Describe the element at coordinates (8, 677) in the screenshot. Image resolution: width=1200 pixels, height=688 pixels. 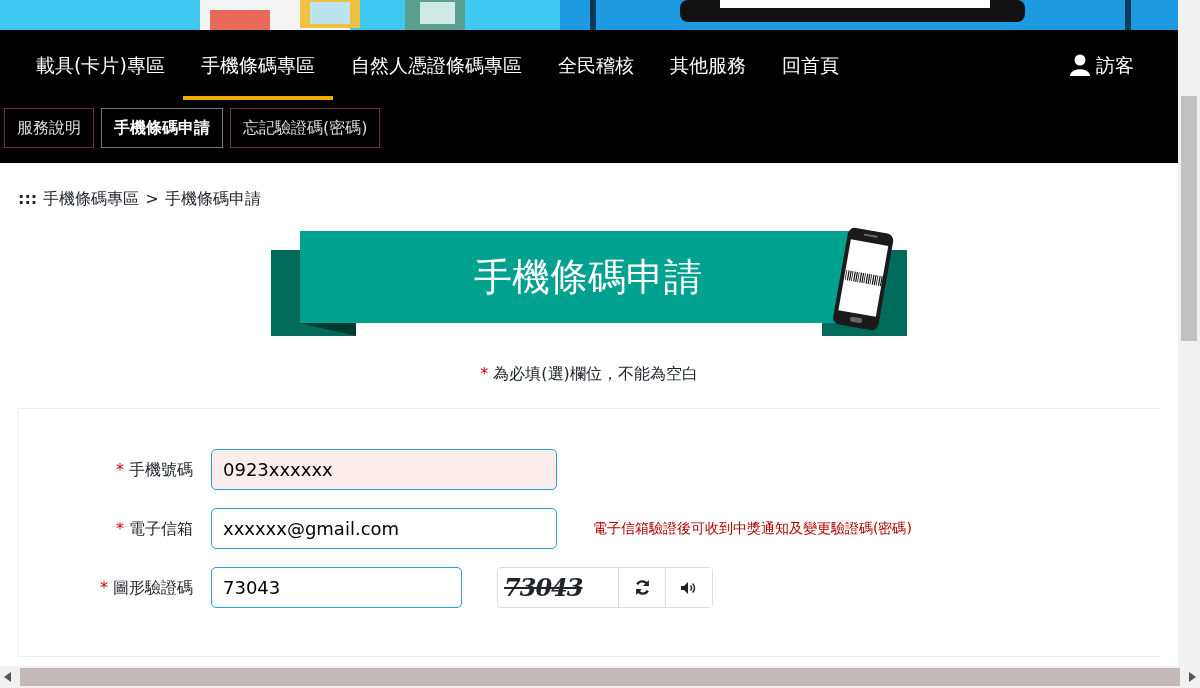
I see `scroll-left-icon` at that location.